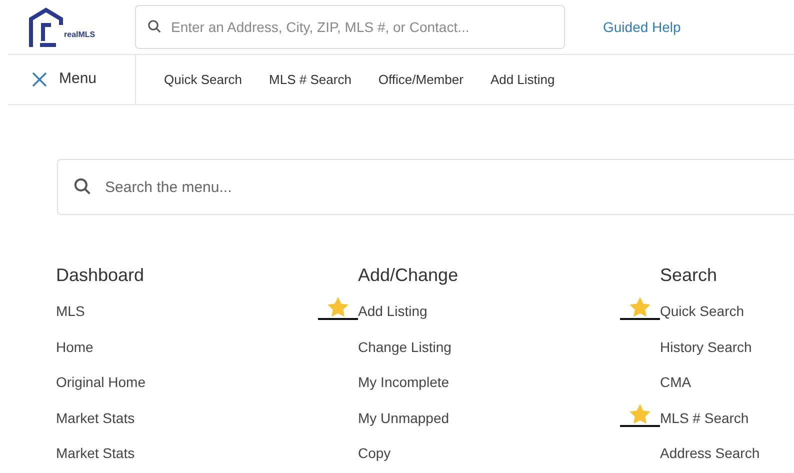 This screenshot has height=473, width=794. Describe the element at coordinates (70, 311) in the screenshot. I see `menu-item: MLS` at that location.